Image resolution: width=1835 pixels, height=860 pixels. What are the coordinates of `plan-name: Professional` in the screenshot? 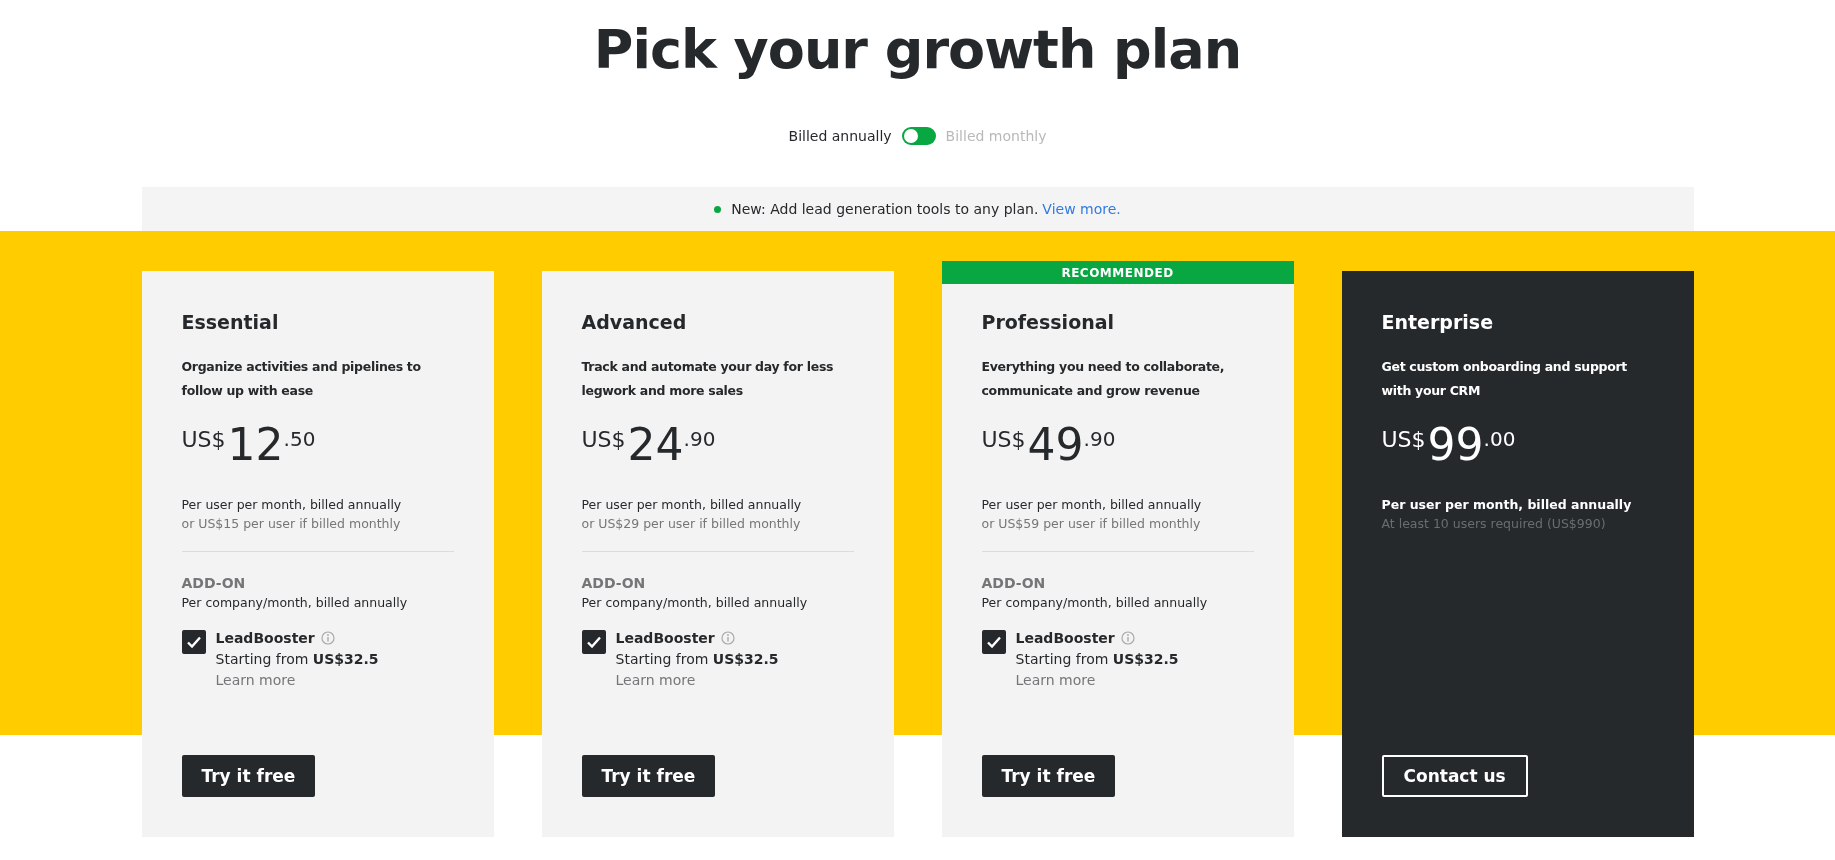 It's located at (1048, 322).